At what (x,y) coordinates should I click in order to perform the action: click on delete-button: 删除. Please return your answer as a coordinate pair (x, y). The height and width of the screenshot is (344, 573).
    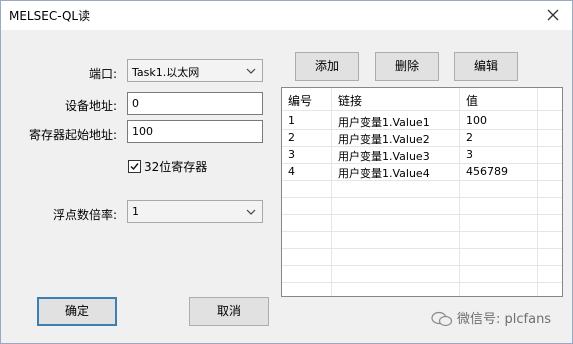
    Looking at the image, I should click on (407, 66).